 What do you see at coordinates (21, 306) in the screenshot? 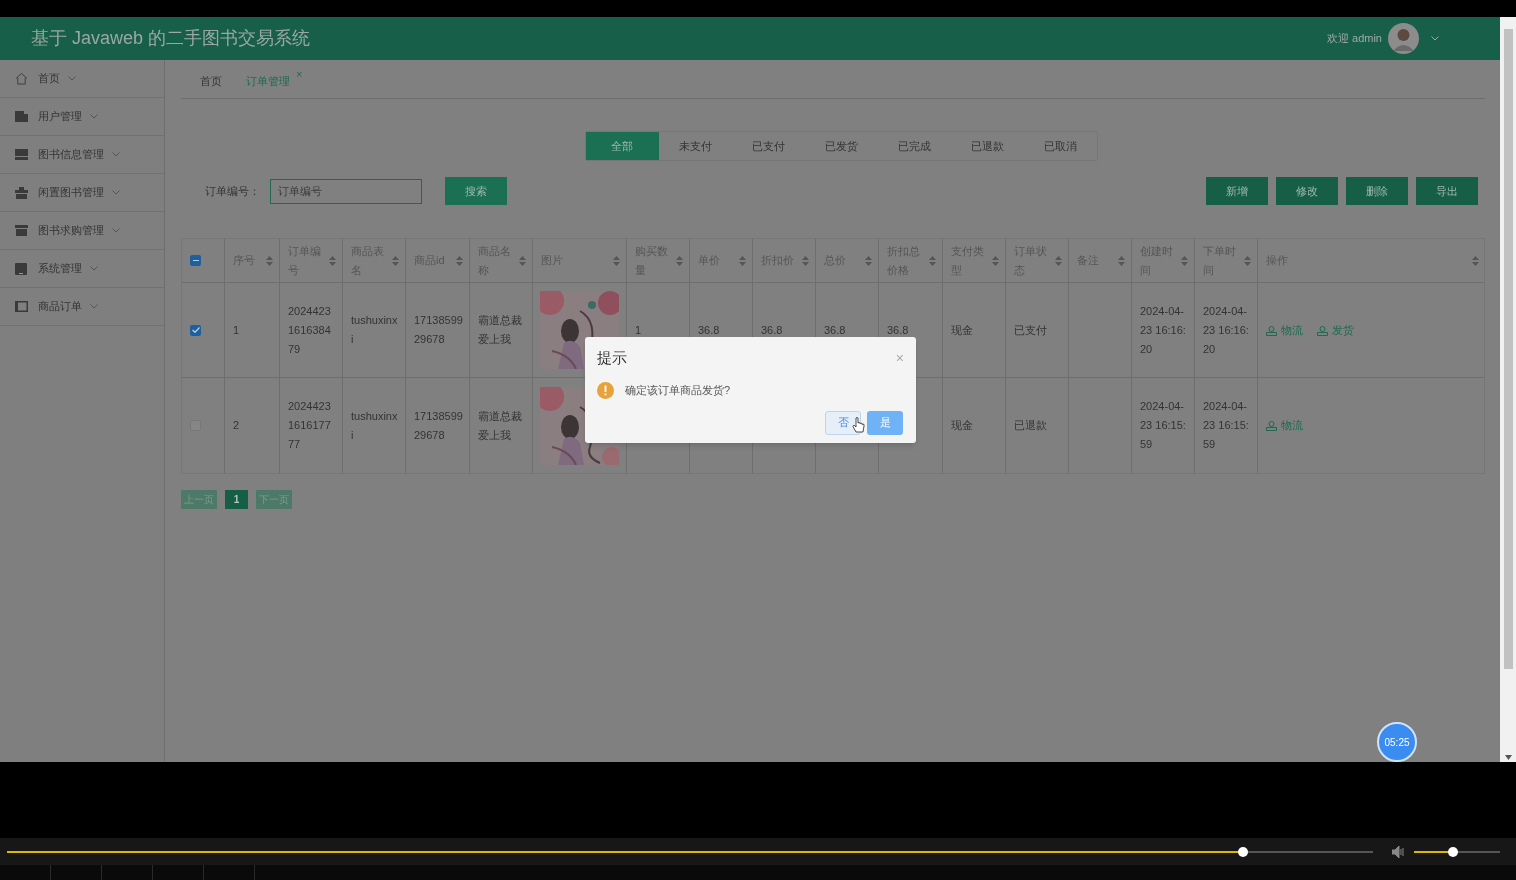
I see `panel-icon` at bounding box center [21, 306].